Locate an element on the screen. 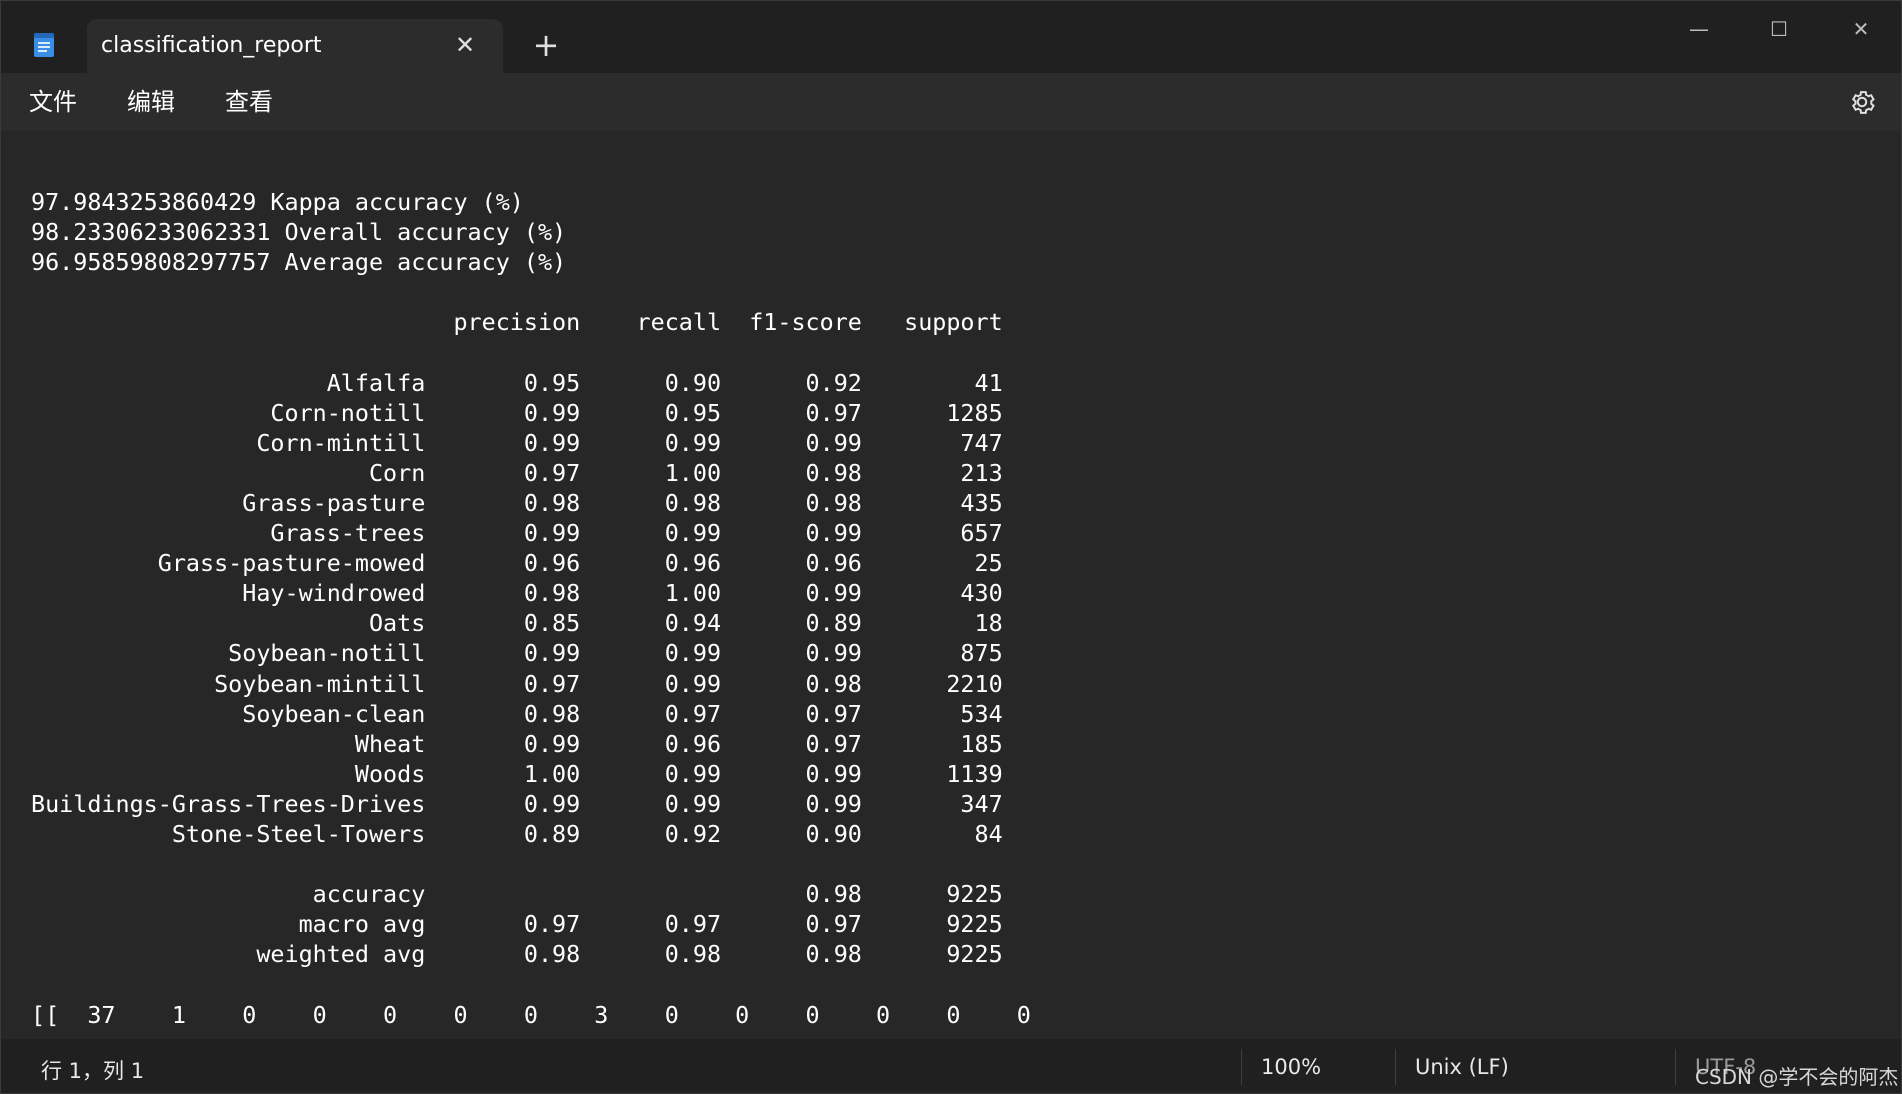 This screenshot has width=1902, height=1094. line-ending: Unix (LF) is located at coordinates (1462, 1067).